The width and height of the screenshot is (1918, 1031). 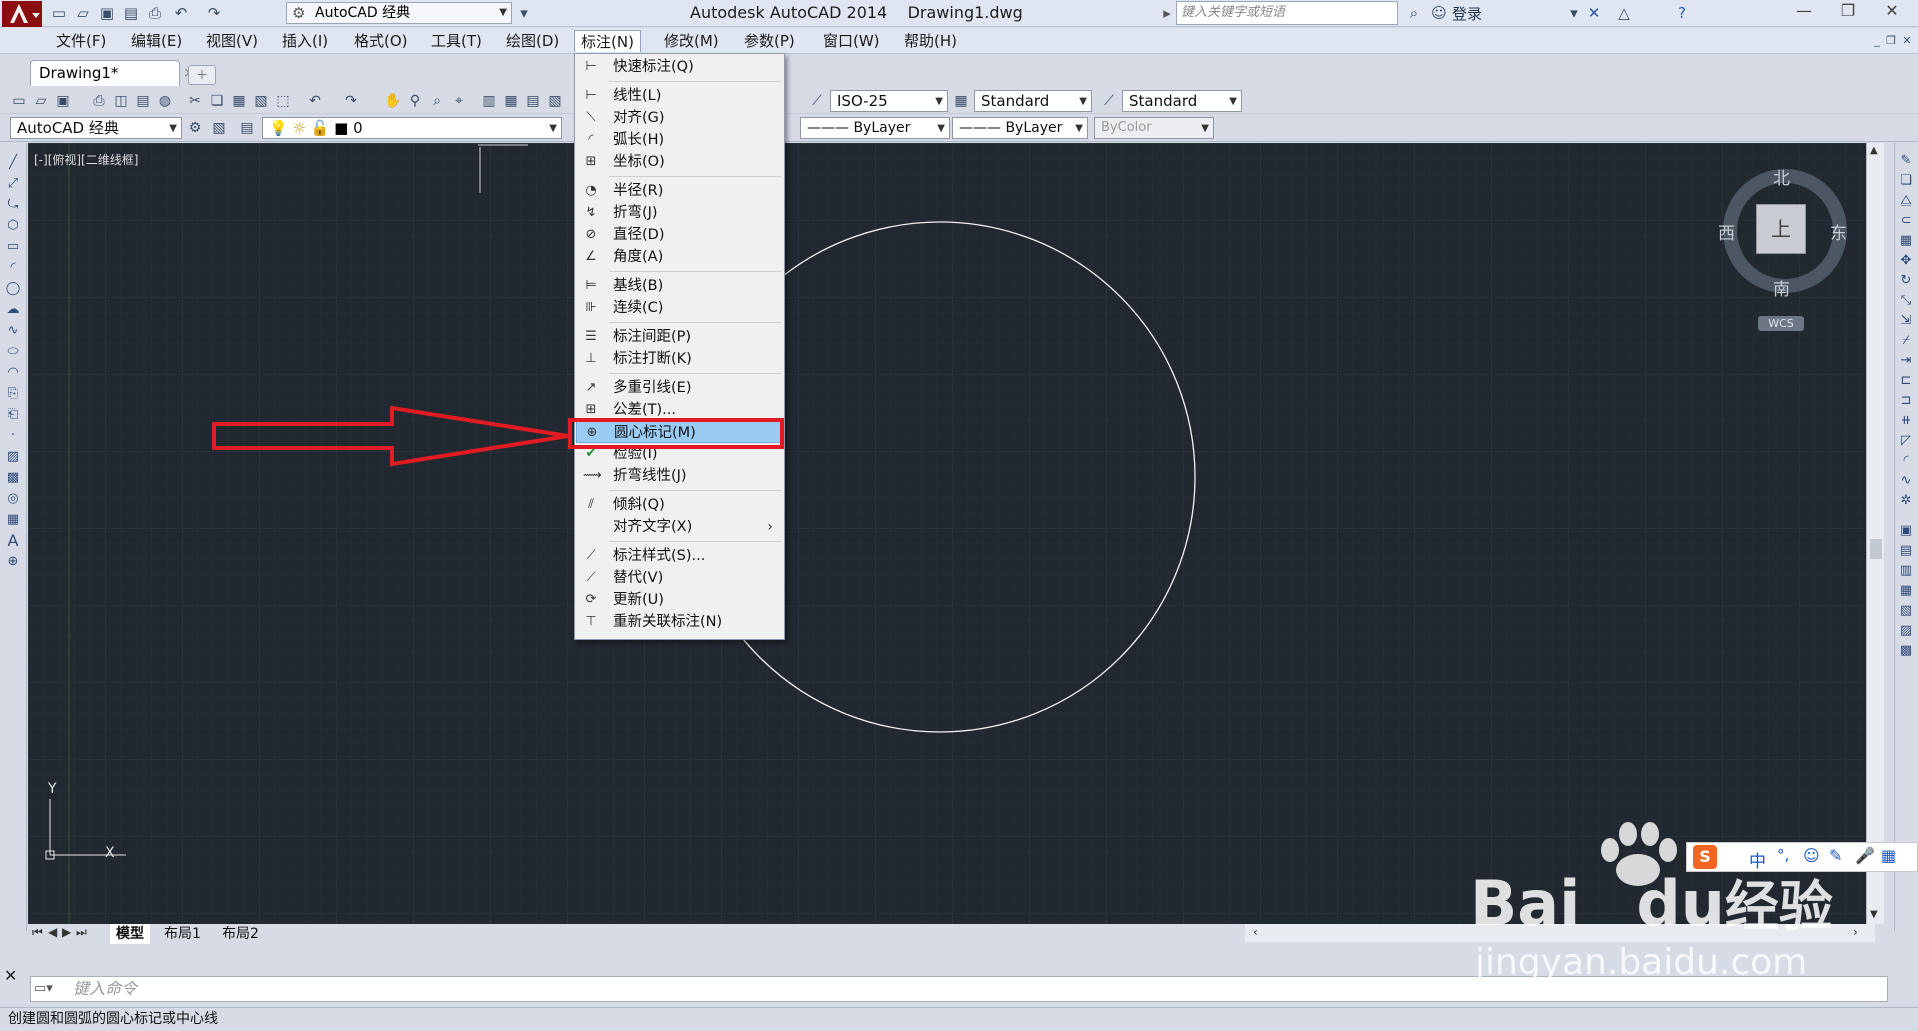 I want to click on open-icon: ▱, so click(x=41, y=101).